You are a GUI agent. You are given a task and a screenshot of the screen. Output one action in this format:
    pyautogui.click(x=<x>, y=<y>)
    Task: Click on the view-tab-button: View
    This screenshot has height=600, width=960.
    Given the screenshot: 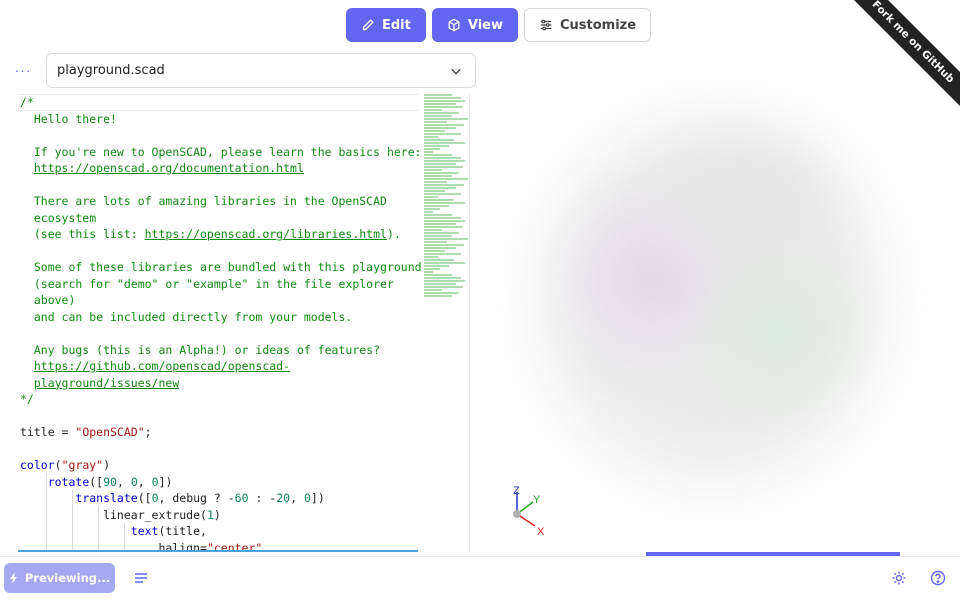 What is the action you would take?
    pyautogui.click(x=474, y=25)
    